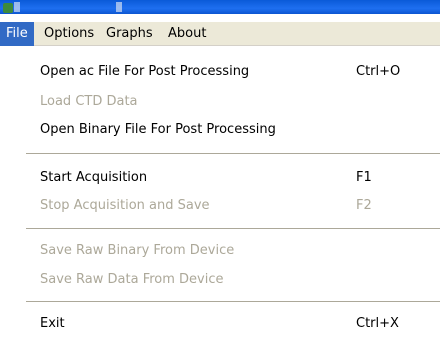  What do you see at coordinates (69, 34) in the screenshot?
I see `menu-options: Options` at bounding box center [69, 34].